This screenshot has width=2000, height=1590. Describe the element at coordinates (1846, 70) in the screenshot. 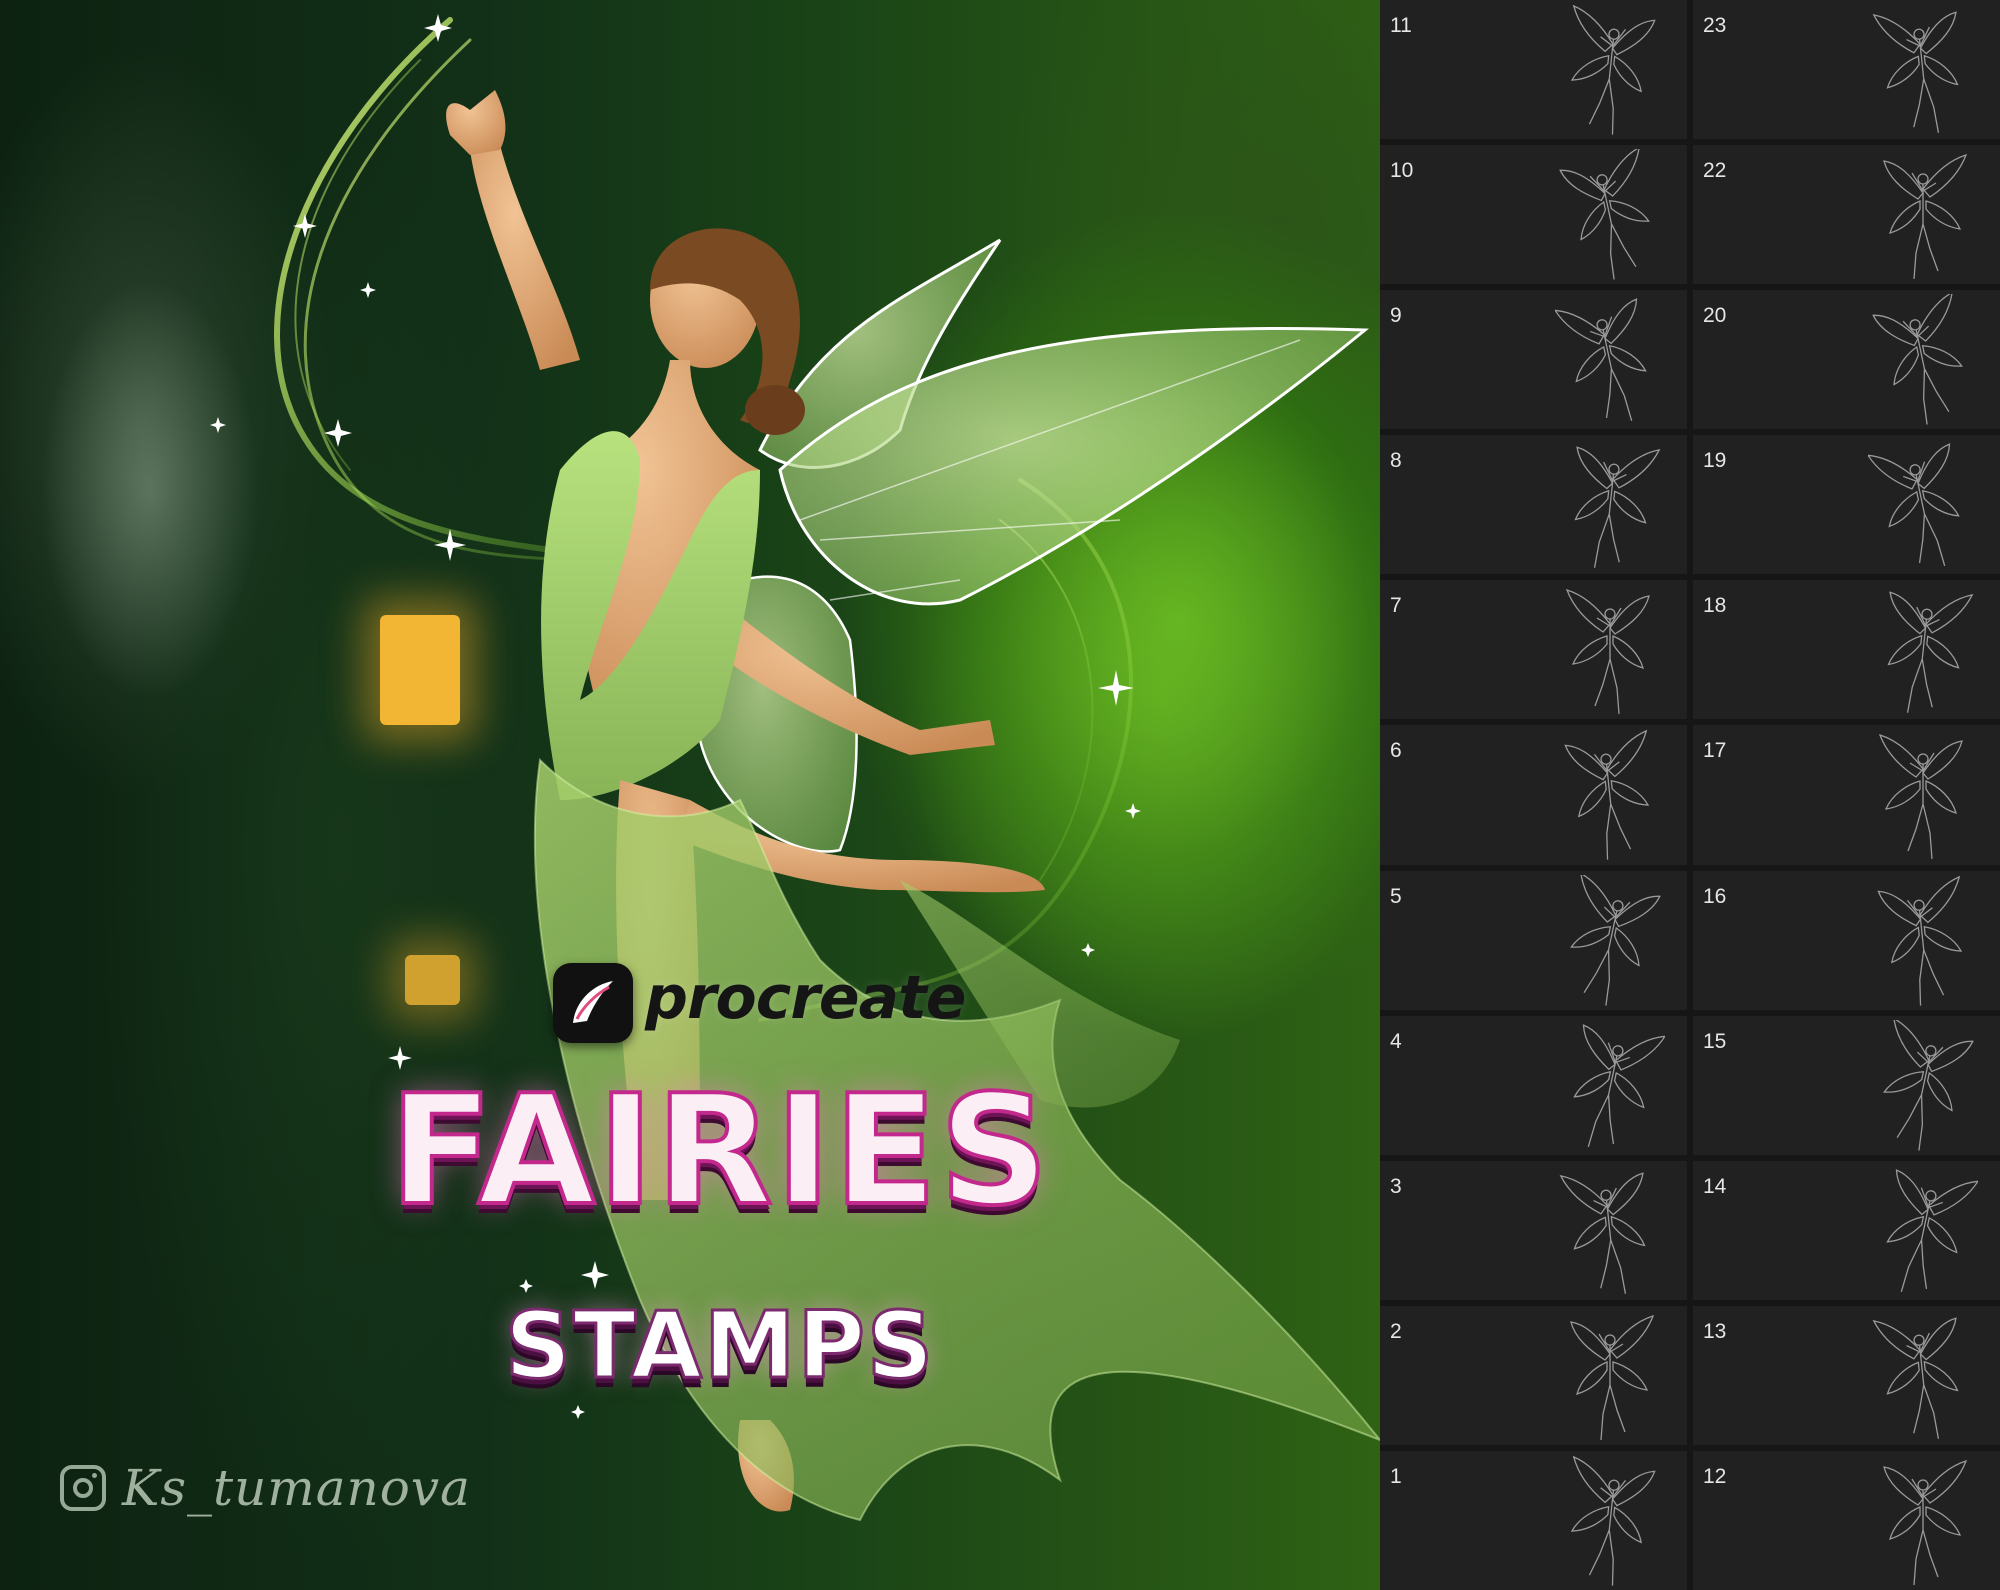

I see `brush-cell: 23` at that location.